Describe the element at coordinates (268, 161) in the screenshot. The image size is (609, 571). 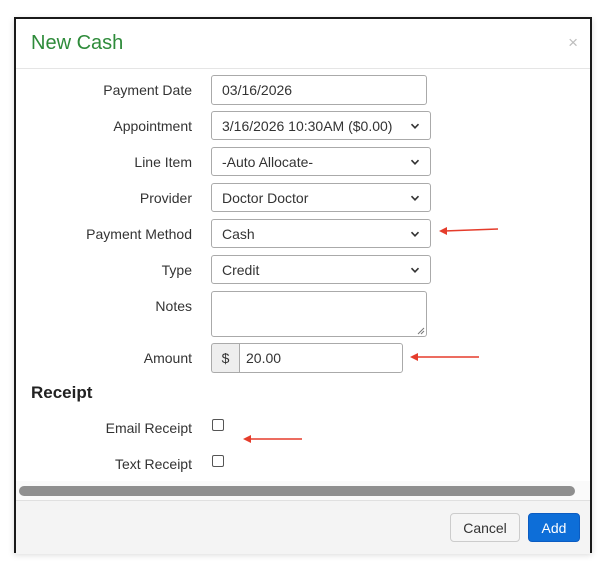
I see `line-item-value: -Auto Allocate-` at that location.